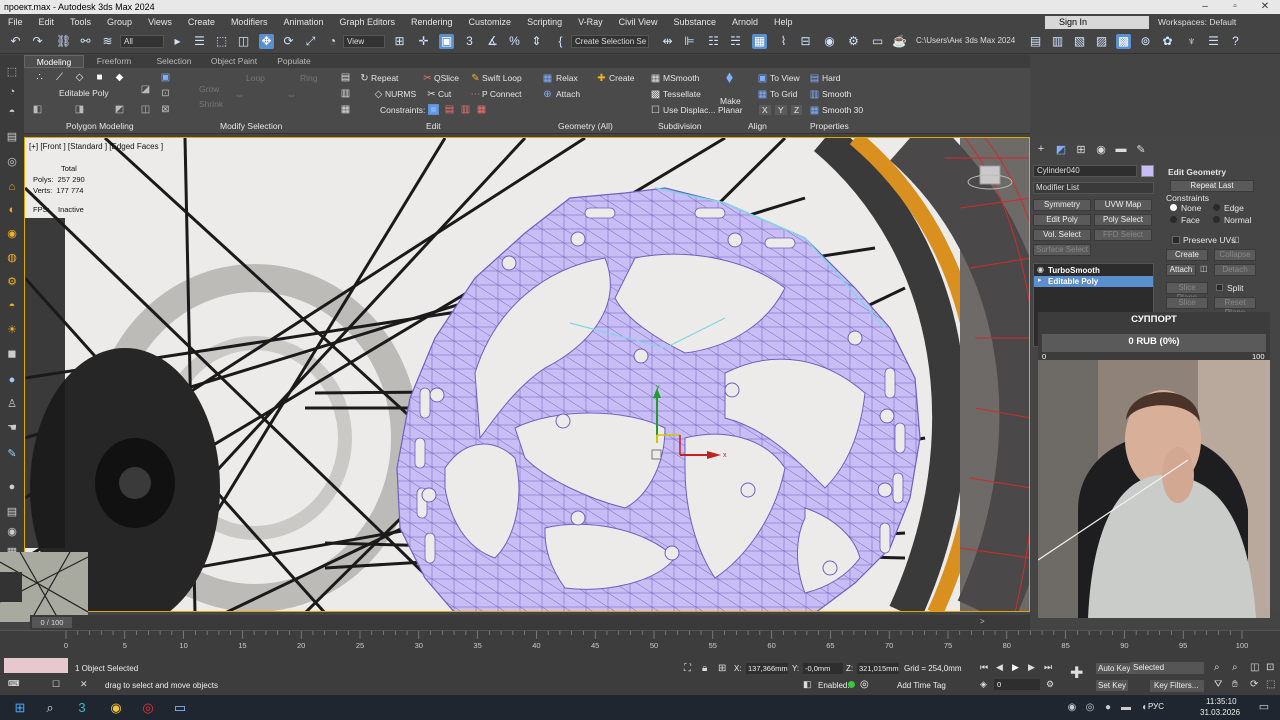 This screenshot has width=1280, height=720. What do you see at coordinates (1062, 235) in the screenshot?
I see `vol-select-button: Vol. Select` at bounding box center [1062, 235].